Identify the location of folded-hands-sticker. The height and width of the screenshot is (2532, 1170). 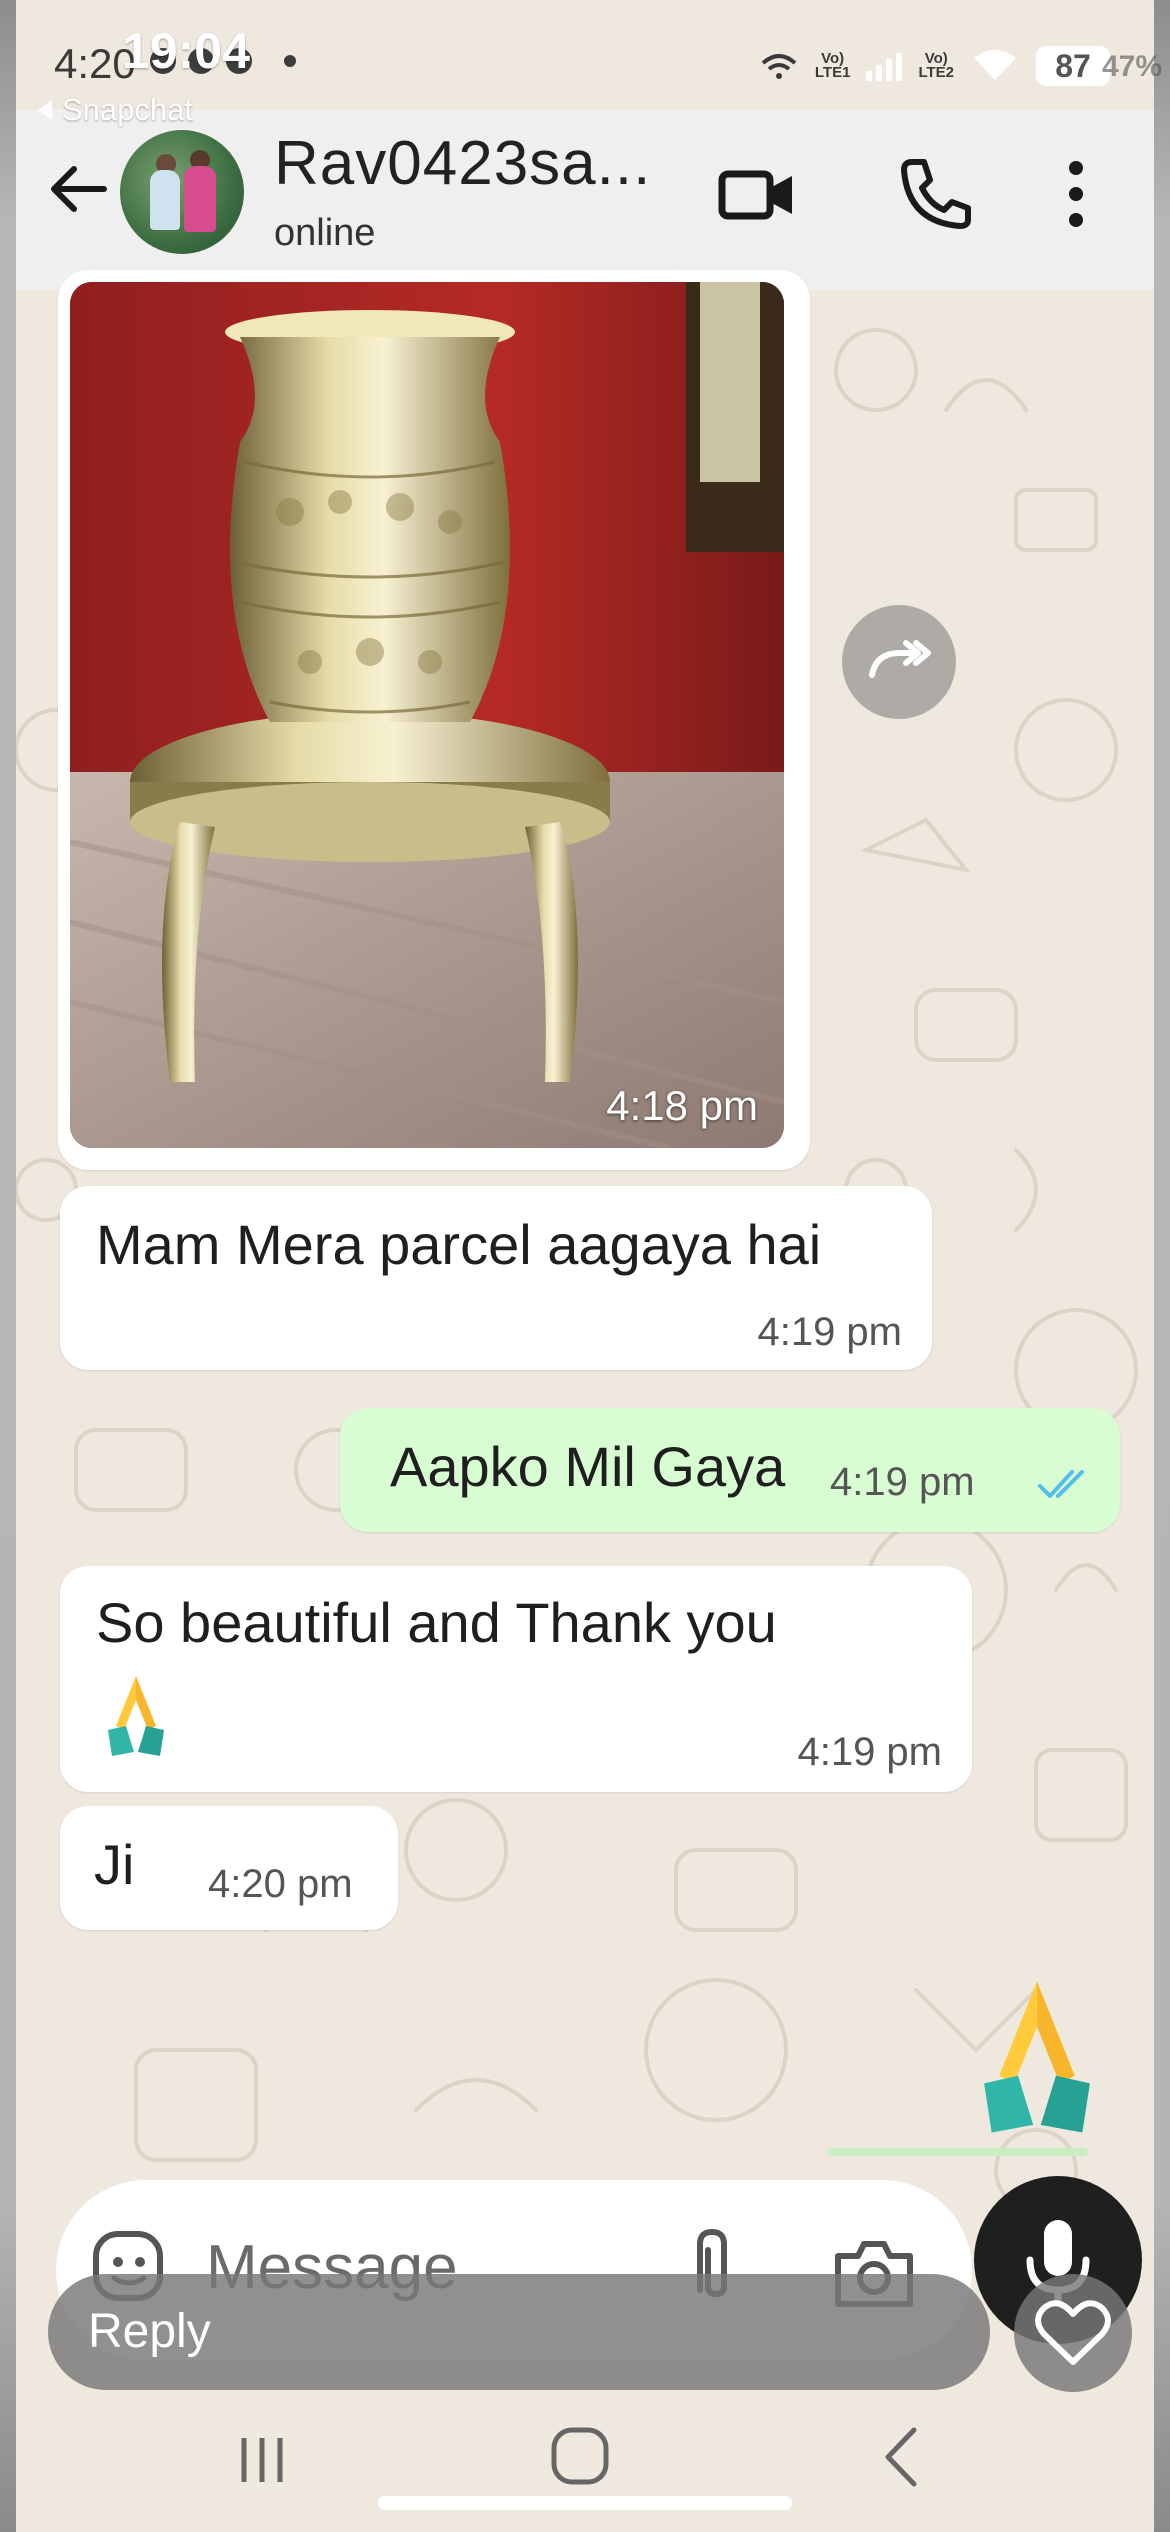
(1037, 2055).